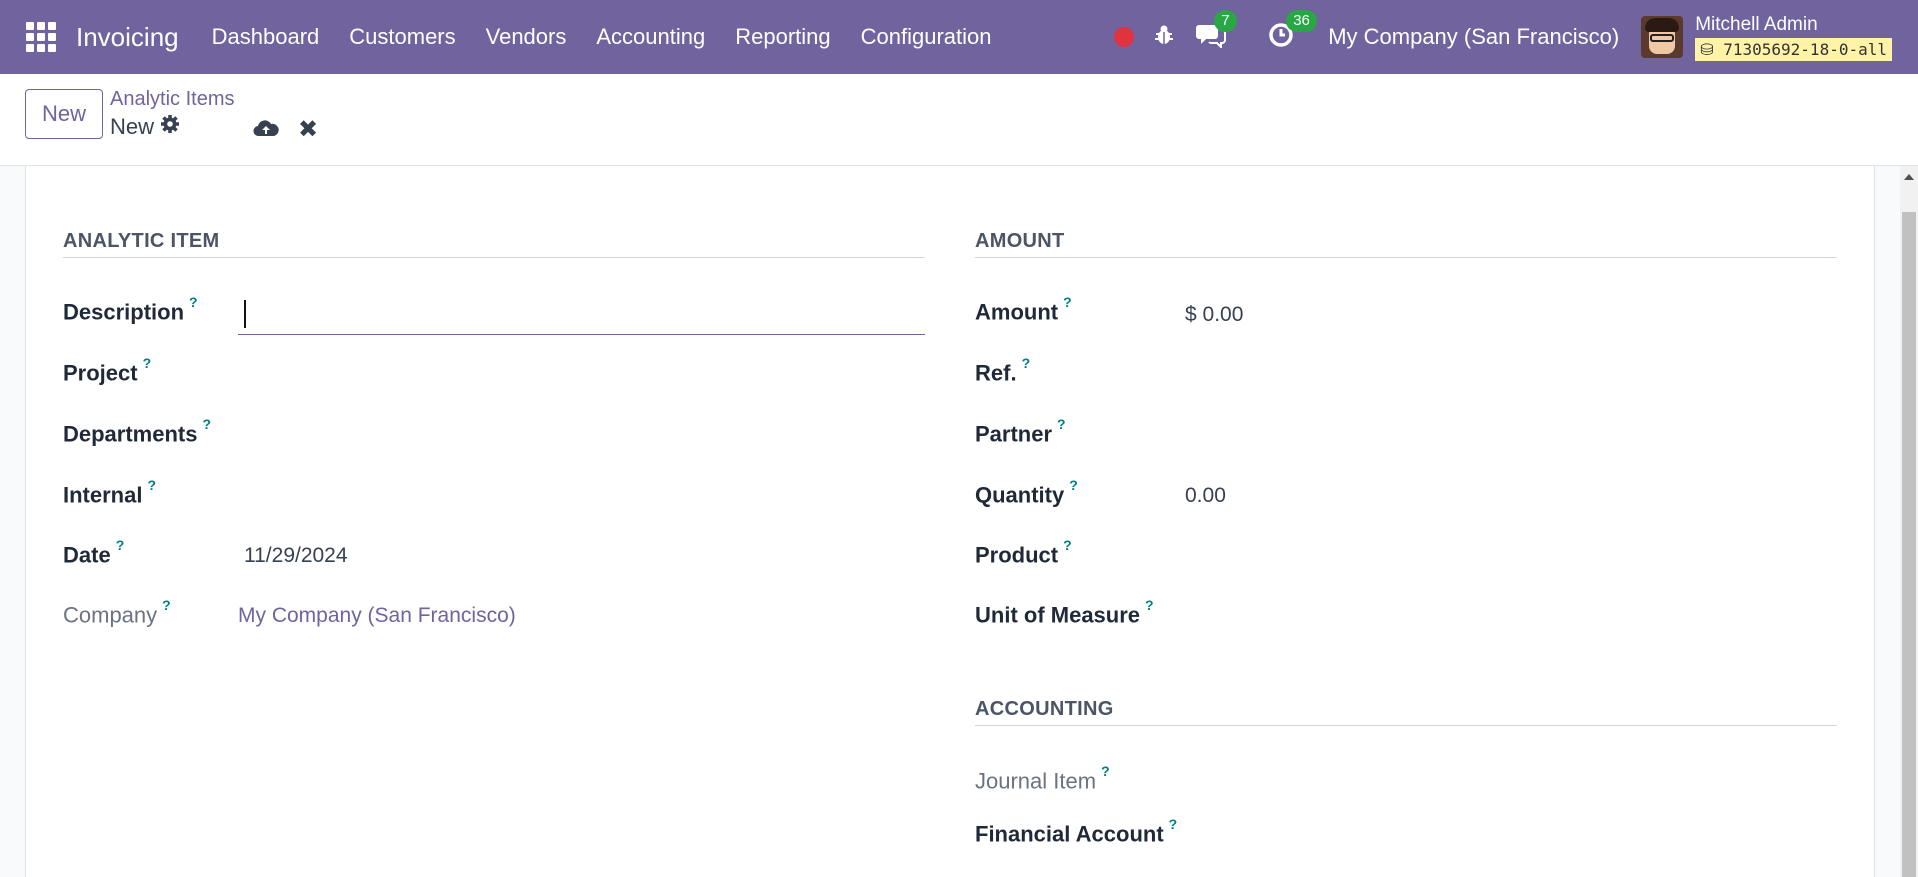 The height and width of the screenshot is (877, 1918). I want to click on chat-count-badge: 7, so click(1225, 20).